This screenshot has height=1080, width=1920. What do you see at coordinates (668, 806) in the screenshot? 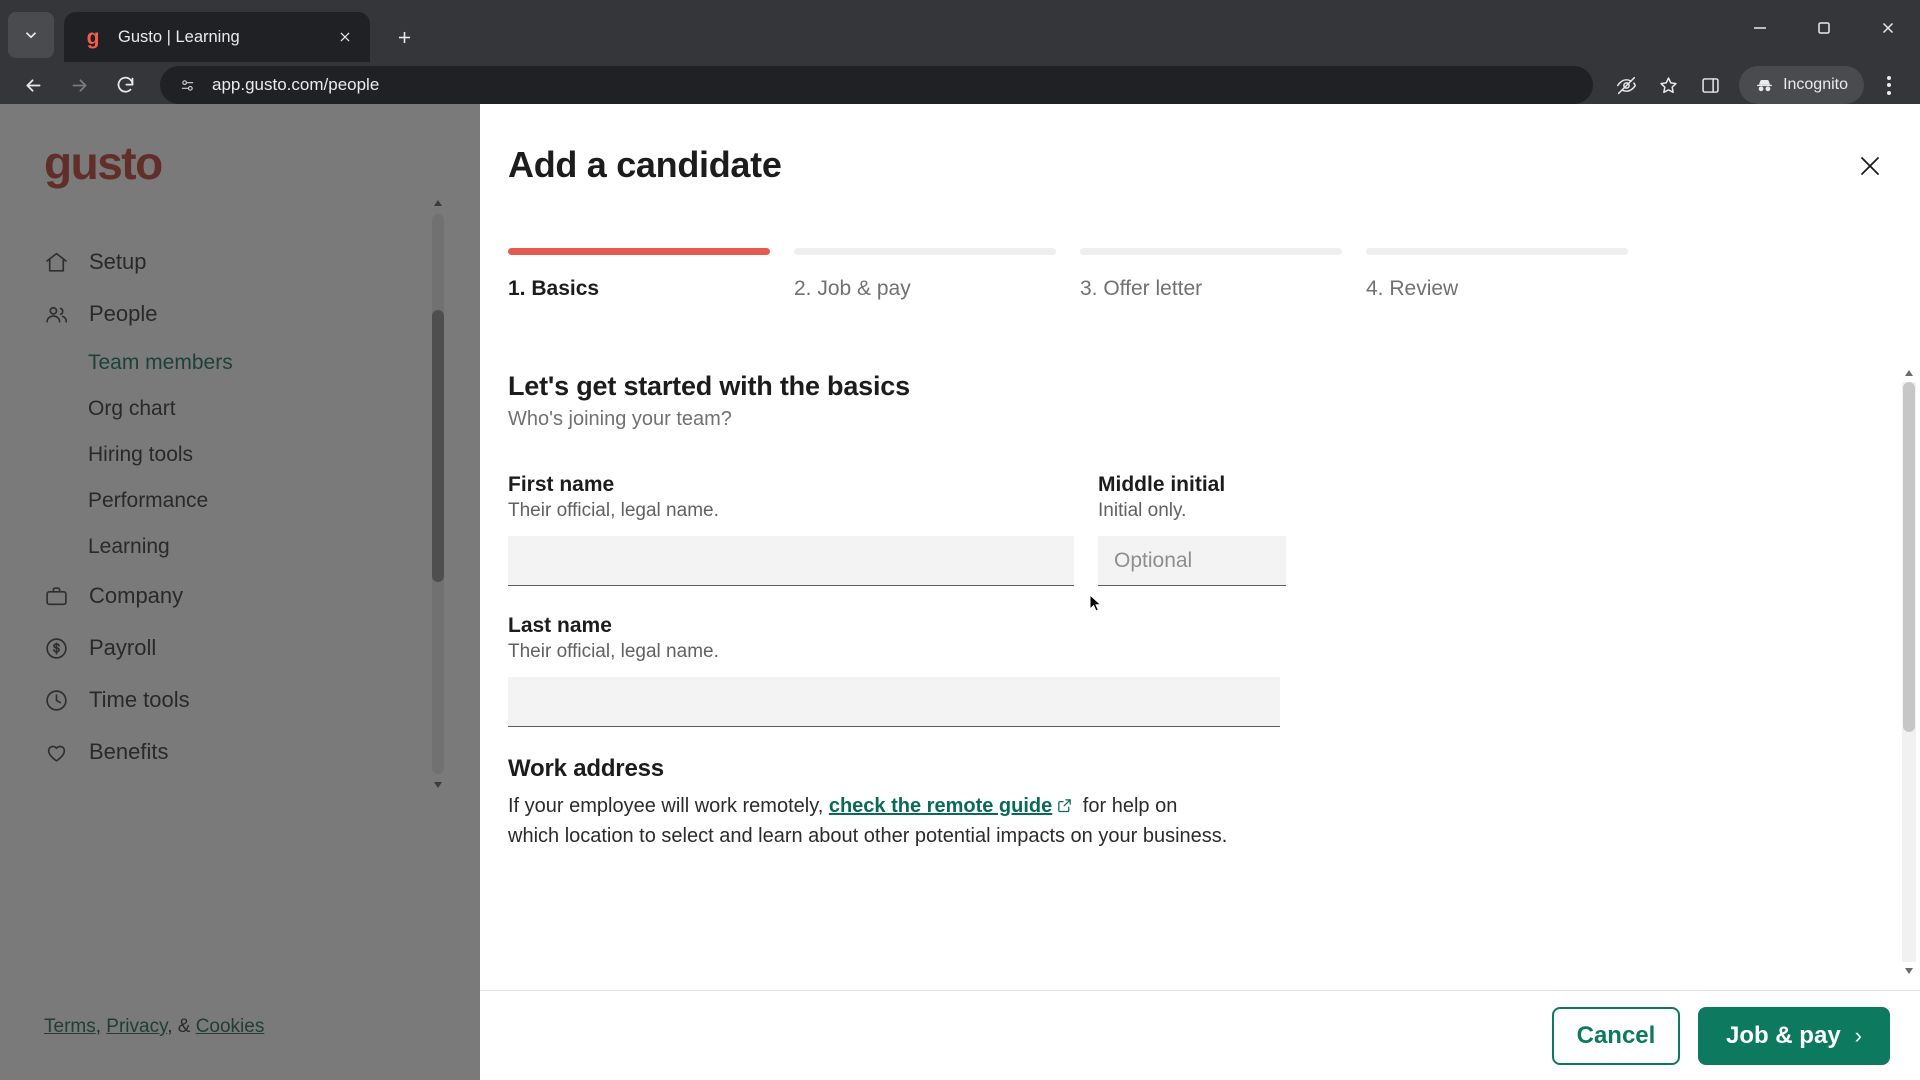
I see `work-address-text-before: If your employee will work remotely,` at bounding box center [668, 806].